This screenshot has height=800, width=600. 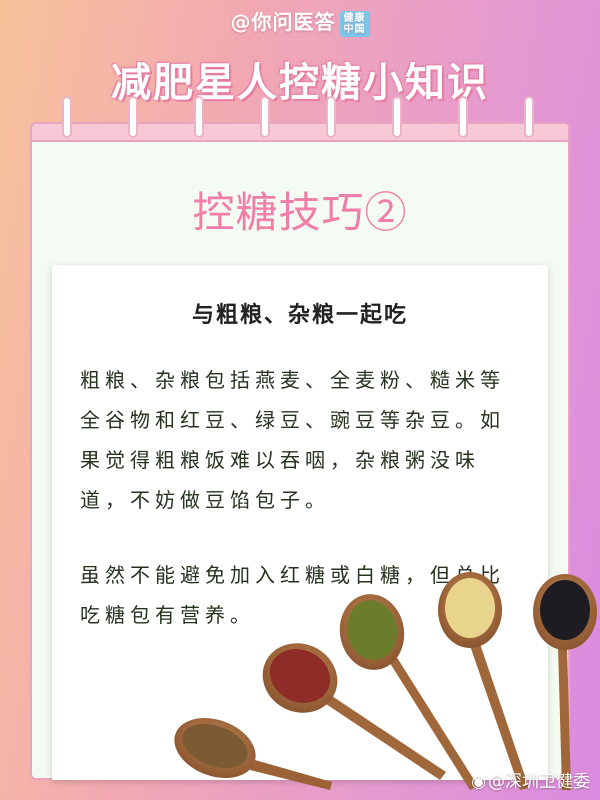 What do you see at coordinates (300, 83) in the screenshot?
I see `banner-title: 减肥星人控糖小知识` at bounding box center [300, 83].